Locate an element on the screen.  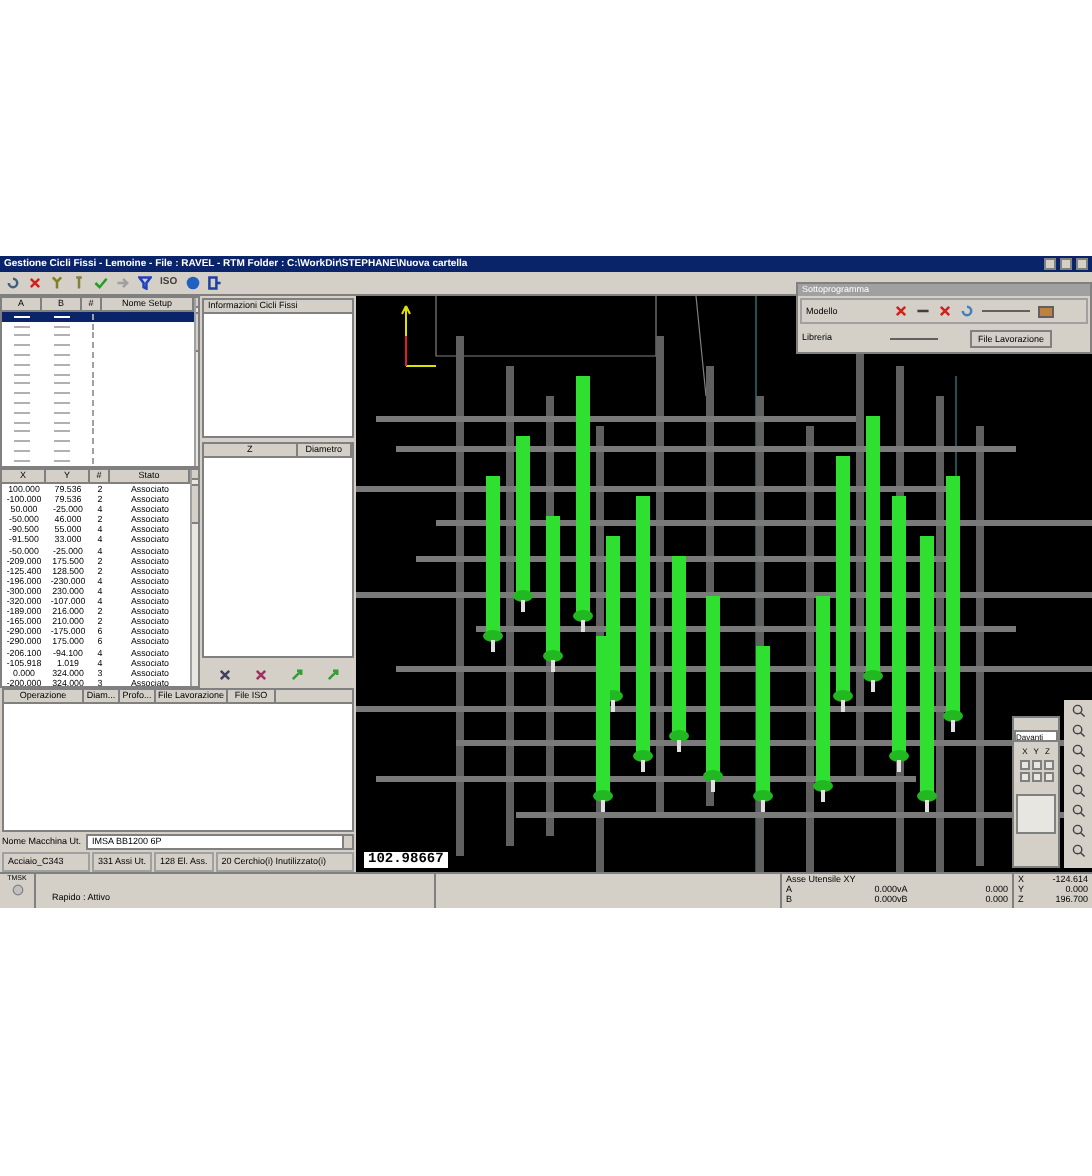
direction-pad is located at coordinates (1036, 814).